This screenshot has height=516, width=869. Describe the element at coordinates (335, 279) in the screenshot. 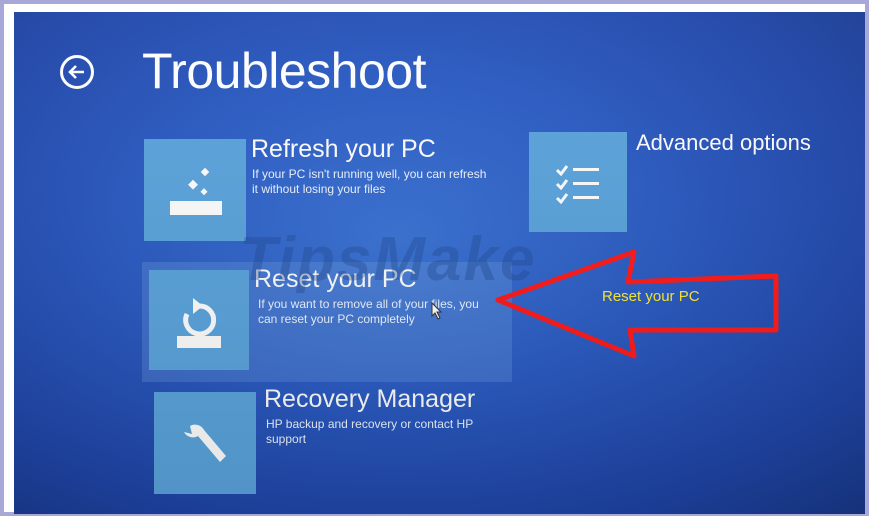

I see `reset-pc-title: Reset your PC` at that location.